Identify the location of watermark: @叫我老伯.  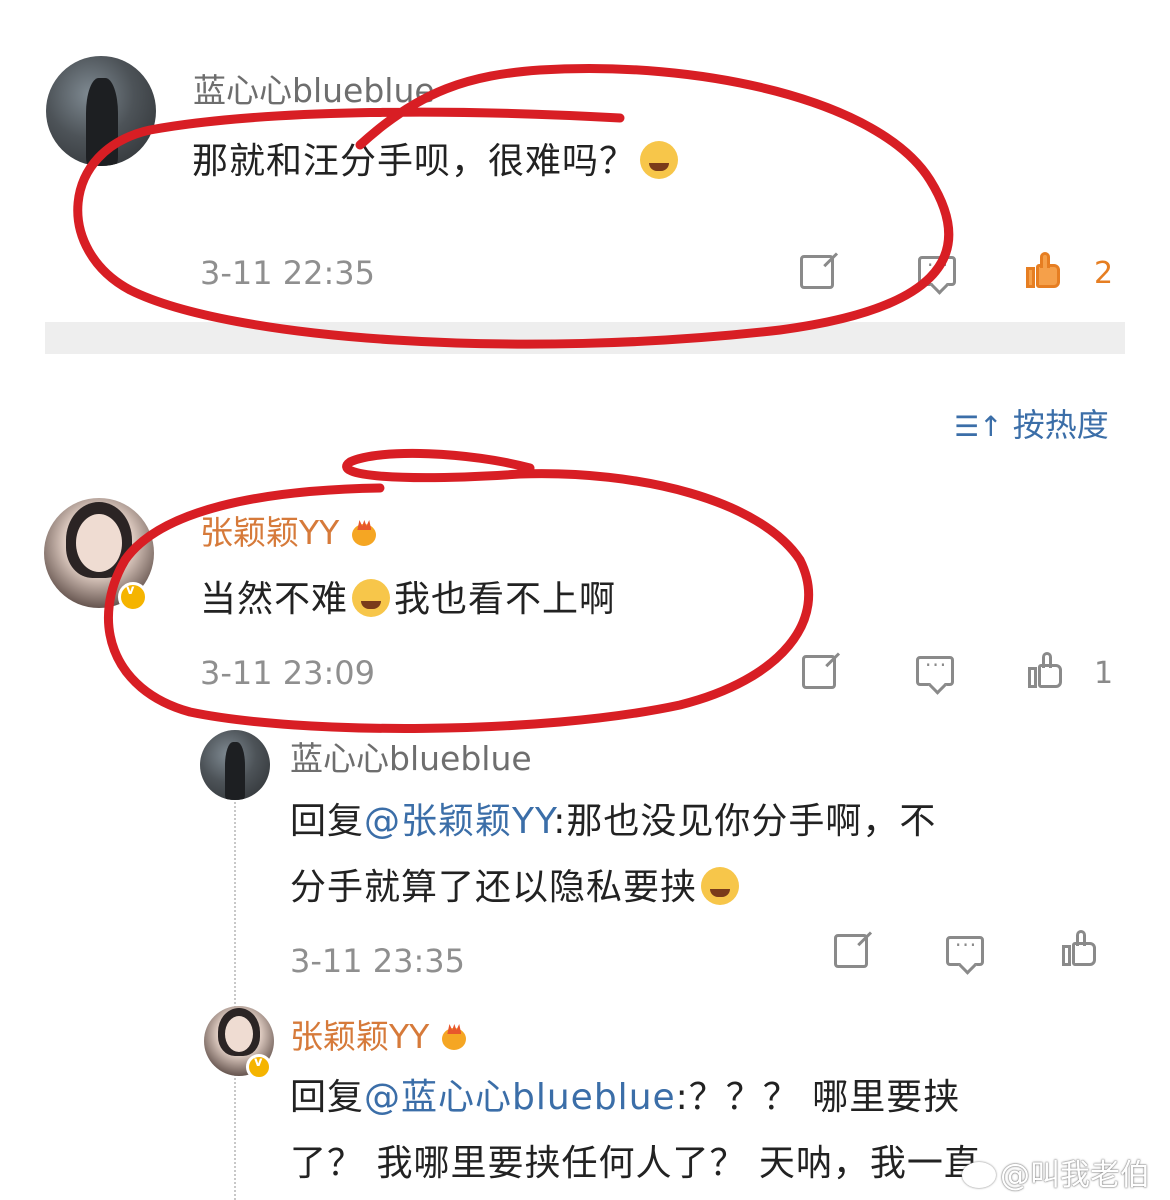
(1056, 1172).